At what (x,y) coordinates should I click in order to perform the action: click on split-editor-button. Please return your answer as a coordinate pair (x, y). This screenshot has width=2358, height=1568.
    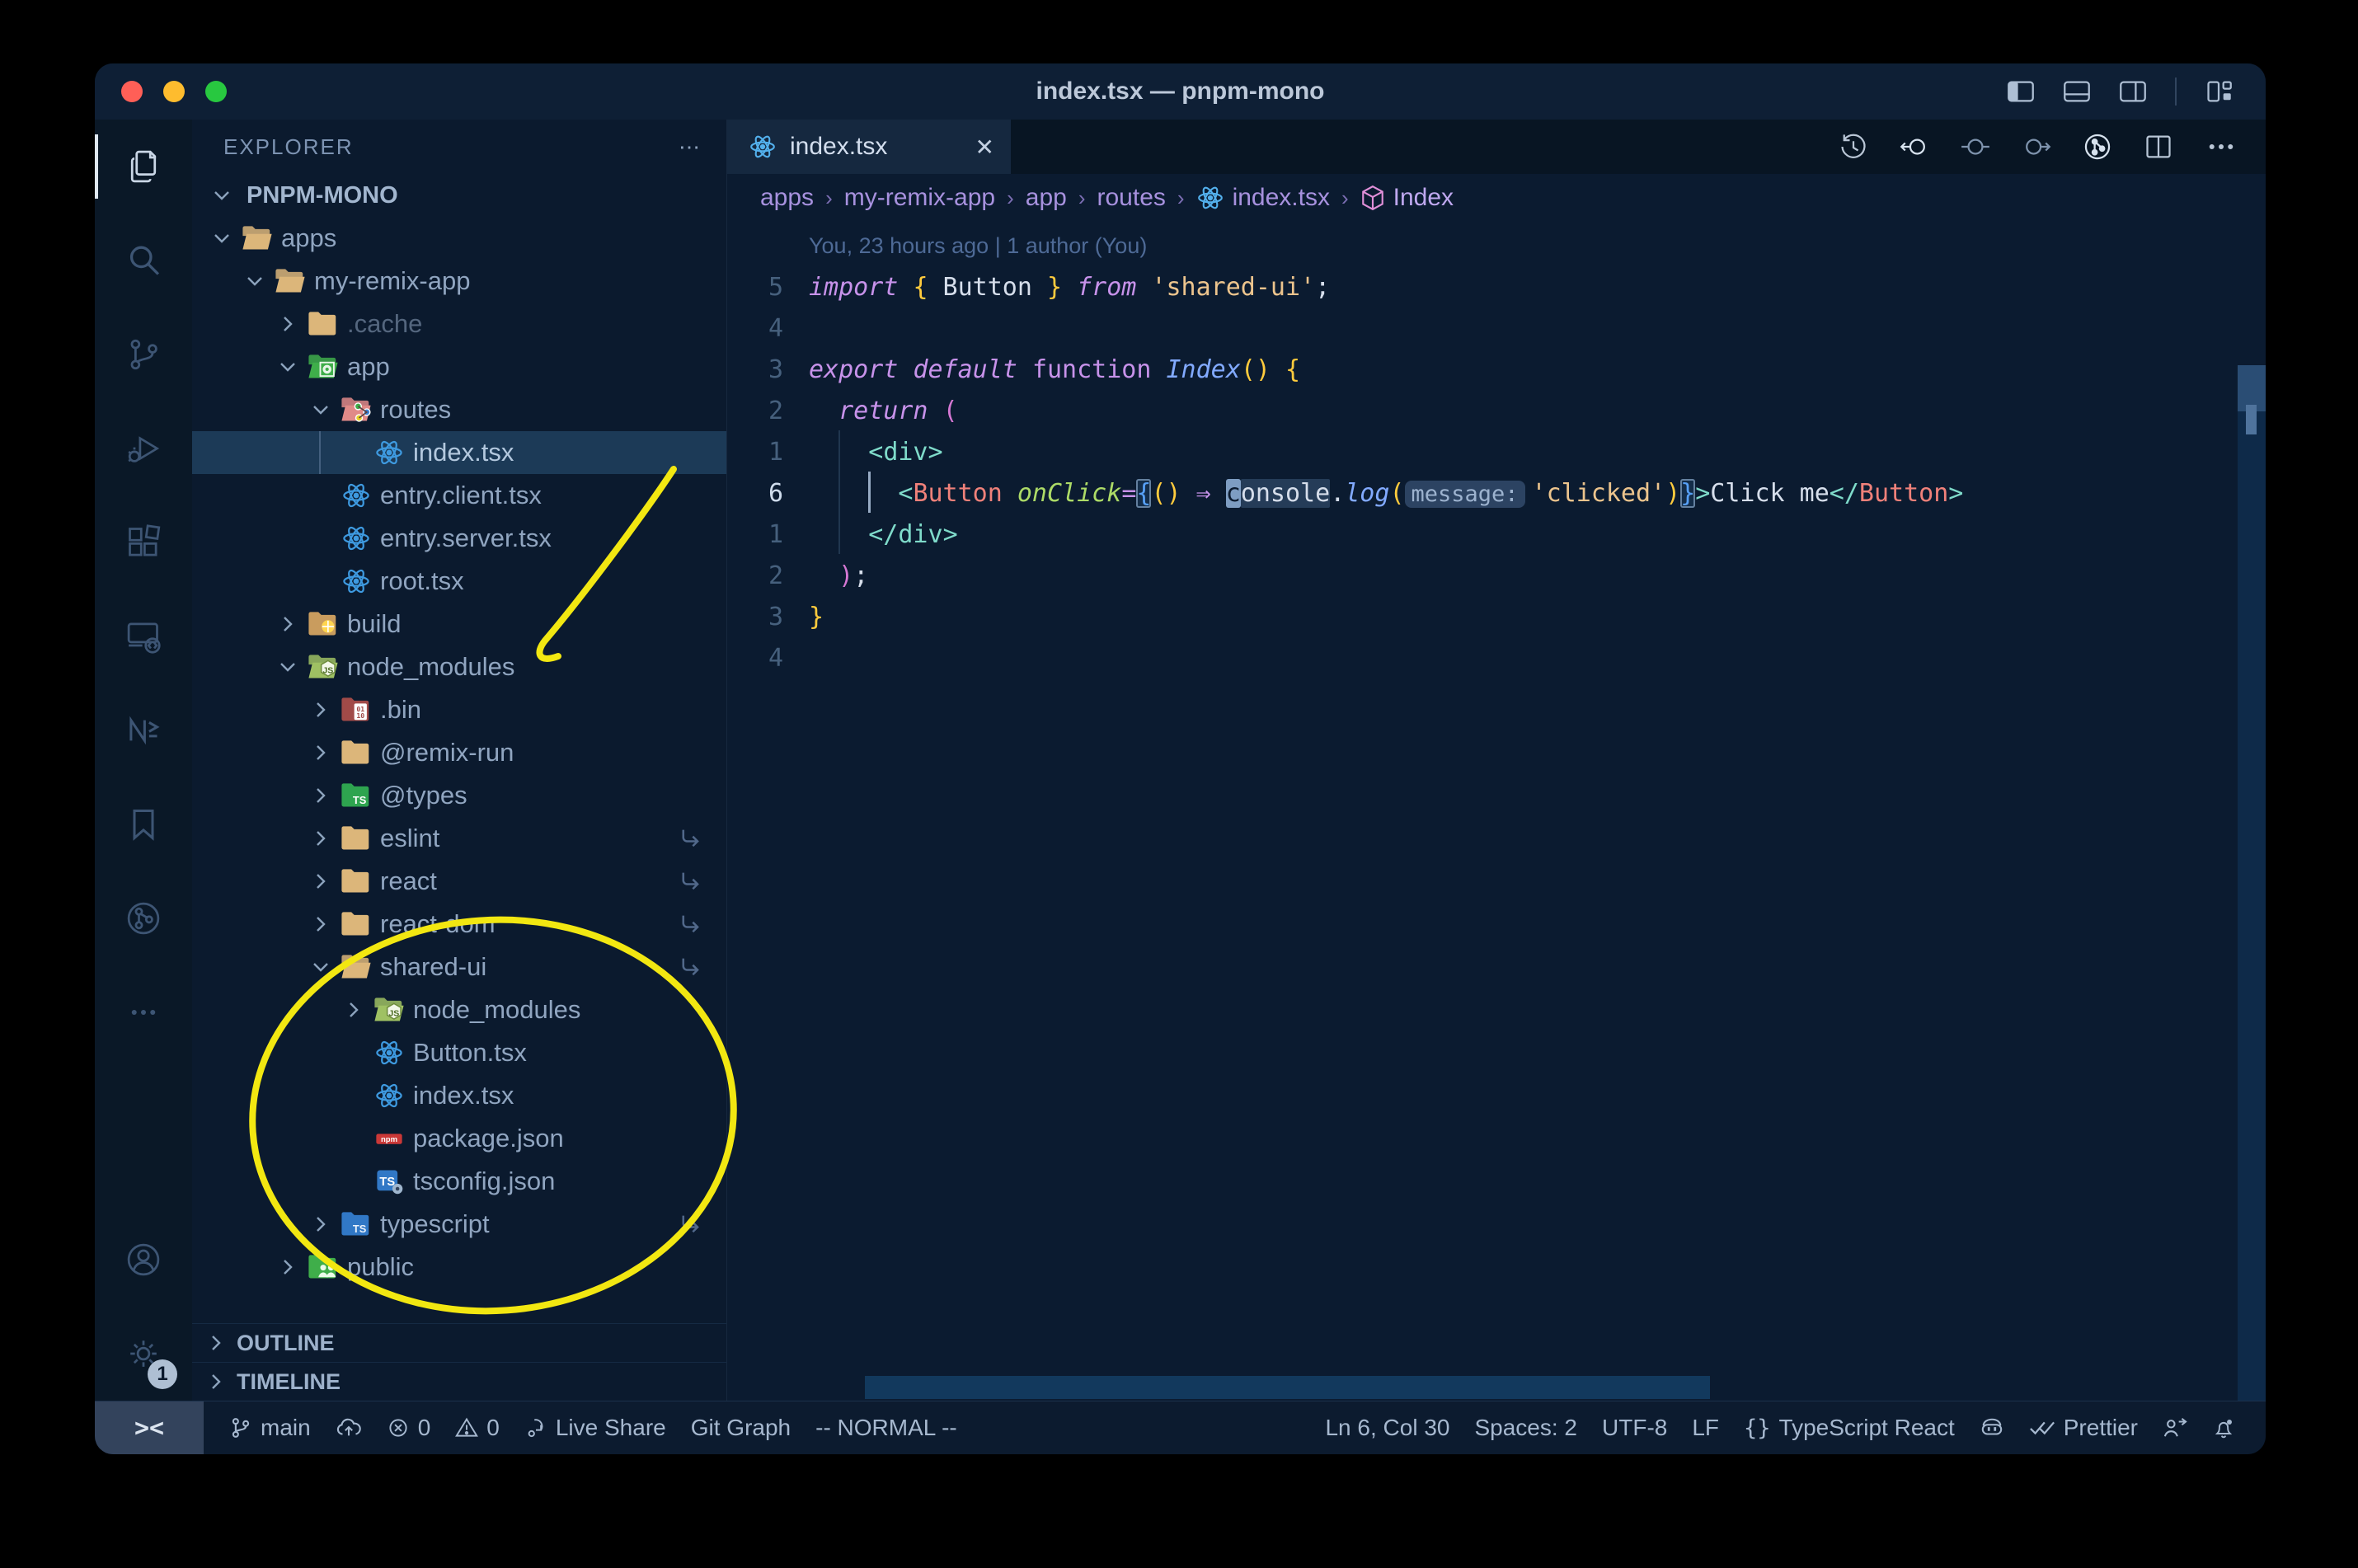
    Looking at the image, I should click on (2159, 147).